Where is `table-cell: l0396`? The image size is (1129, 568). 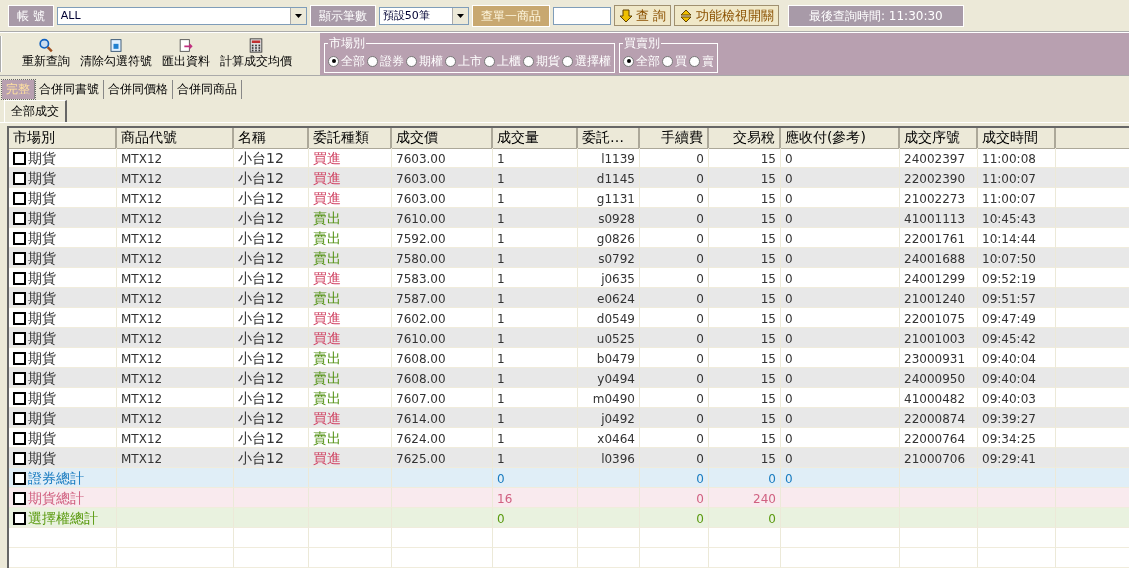 table-cell: l0396 is located at coordinates (609, 458).